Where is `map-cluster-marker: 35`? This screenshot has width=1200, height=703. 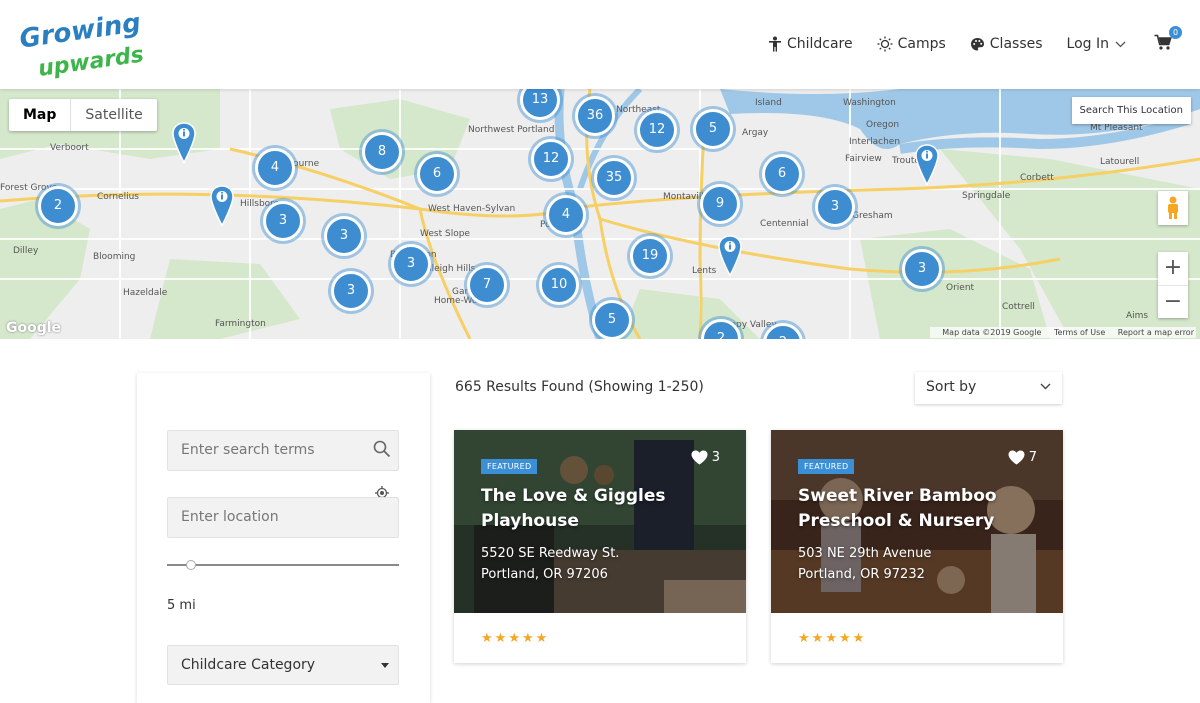 map-cluster-marker: 35 is located at coordinates (614, 178).